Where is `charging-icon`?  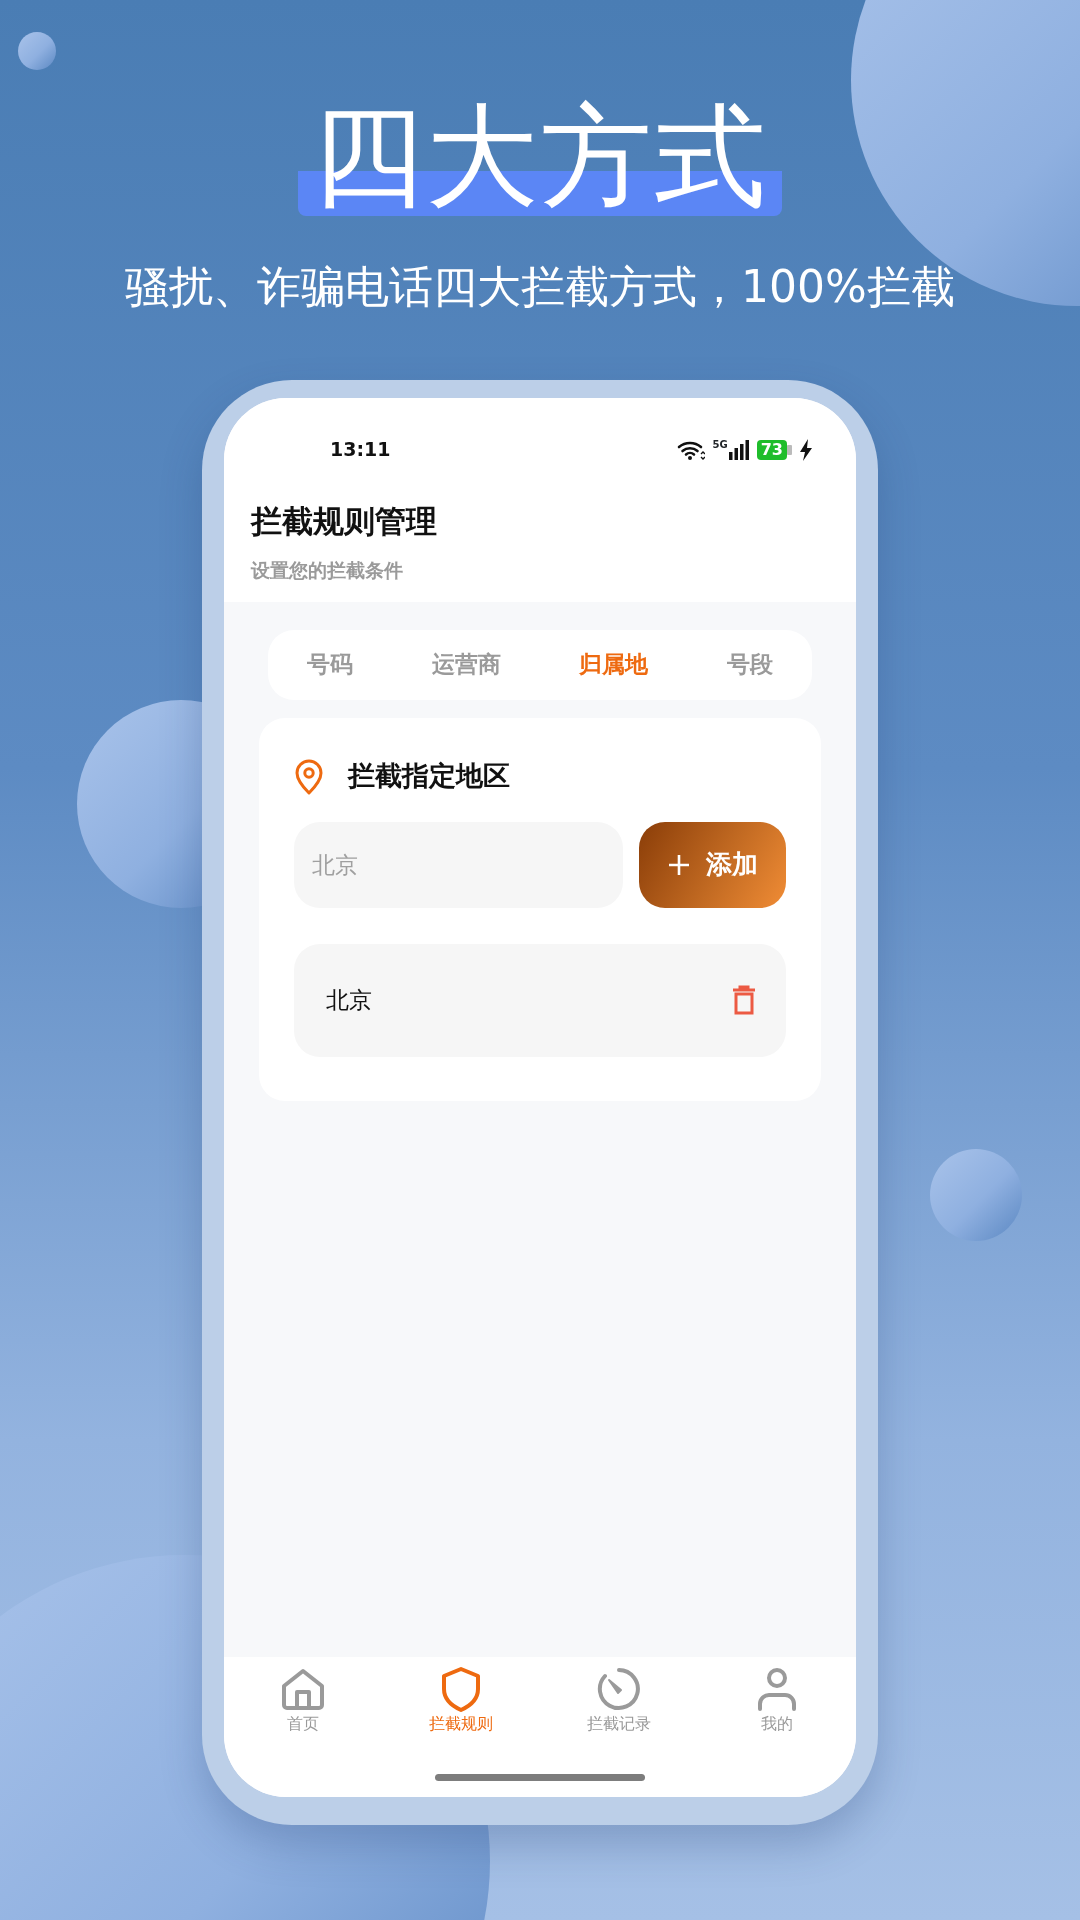 charging-icon is located at coordinates (806, 449).